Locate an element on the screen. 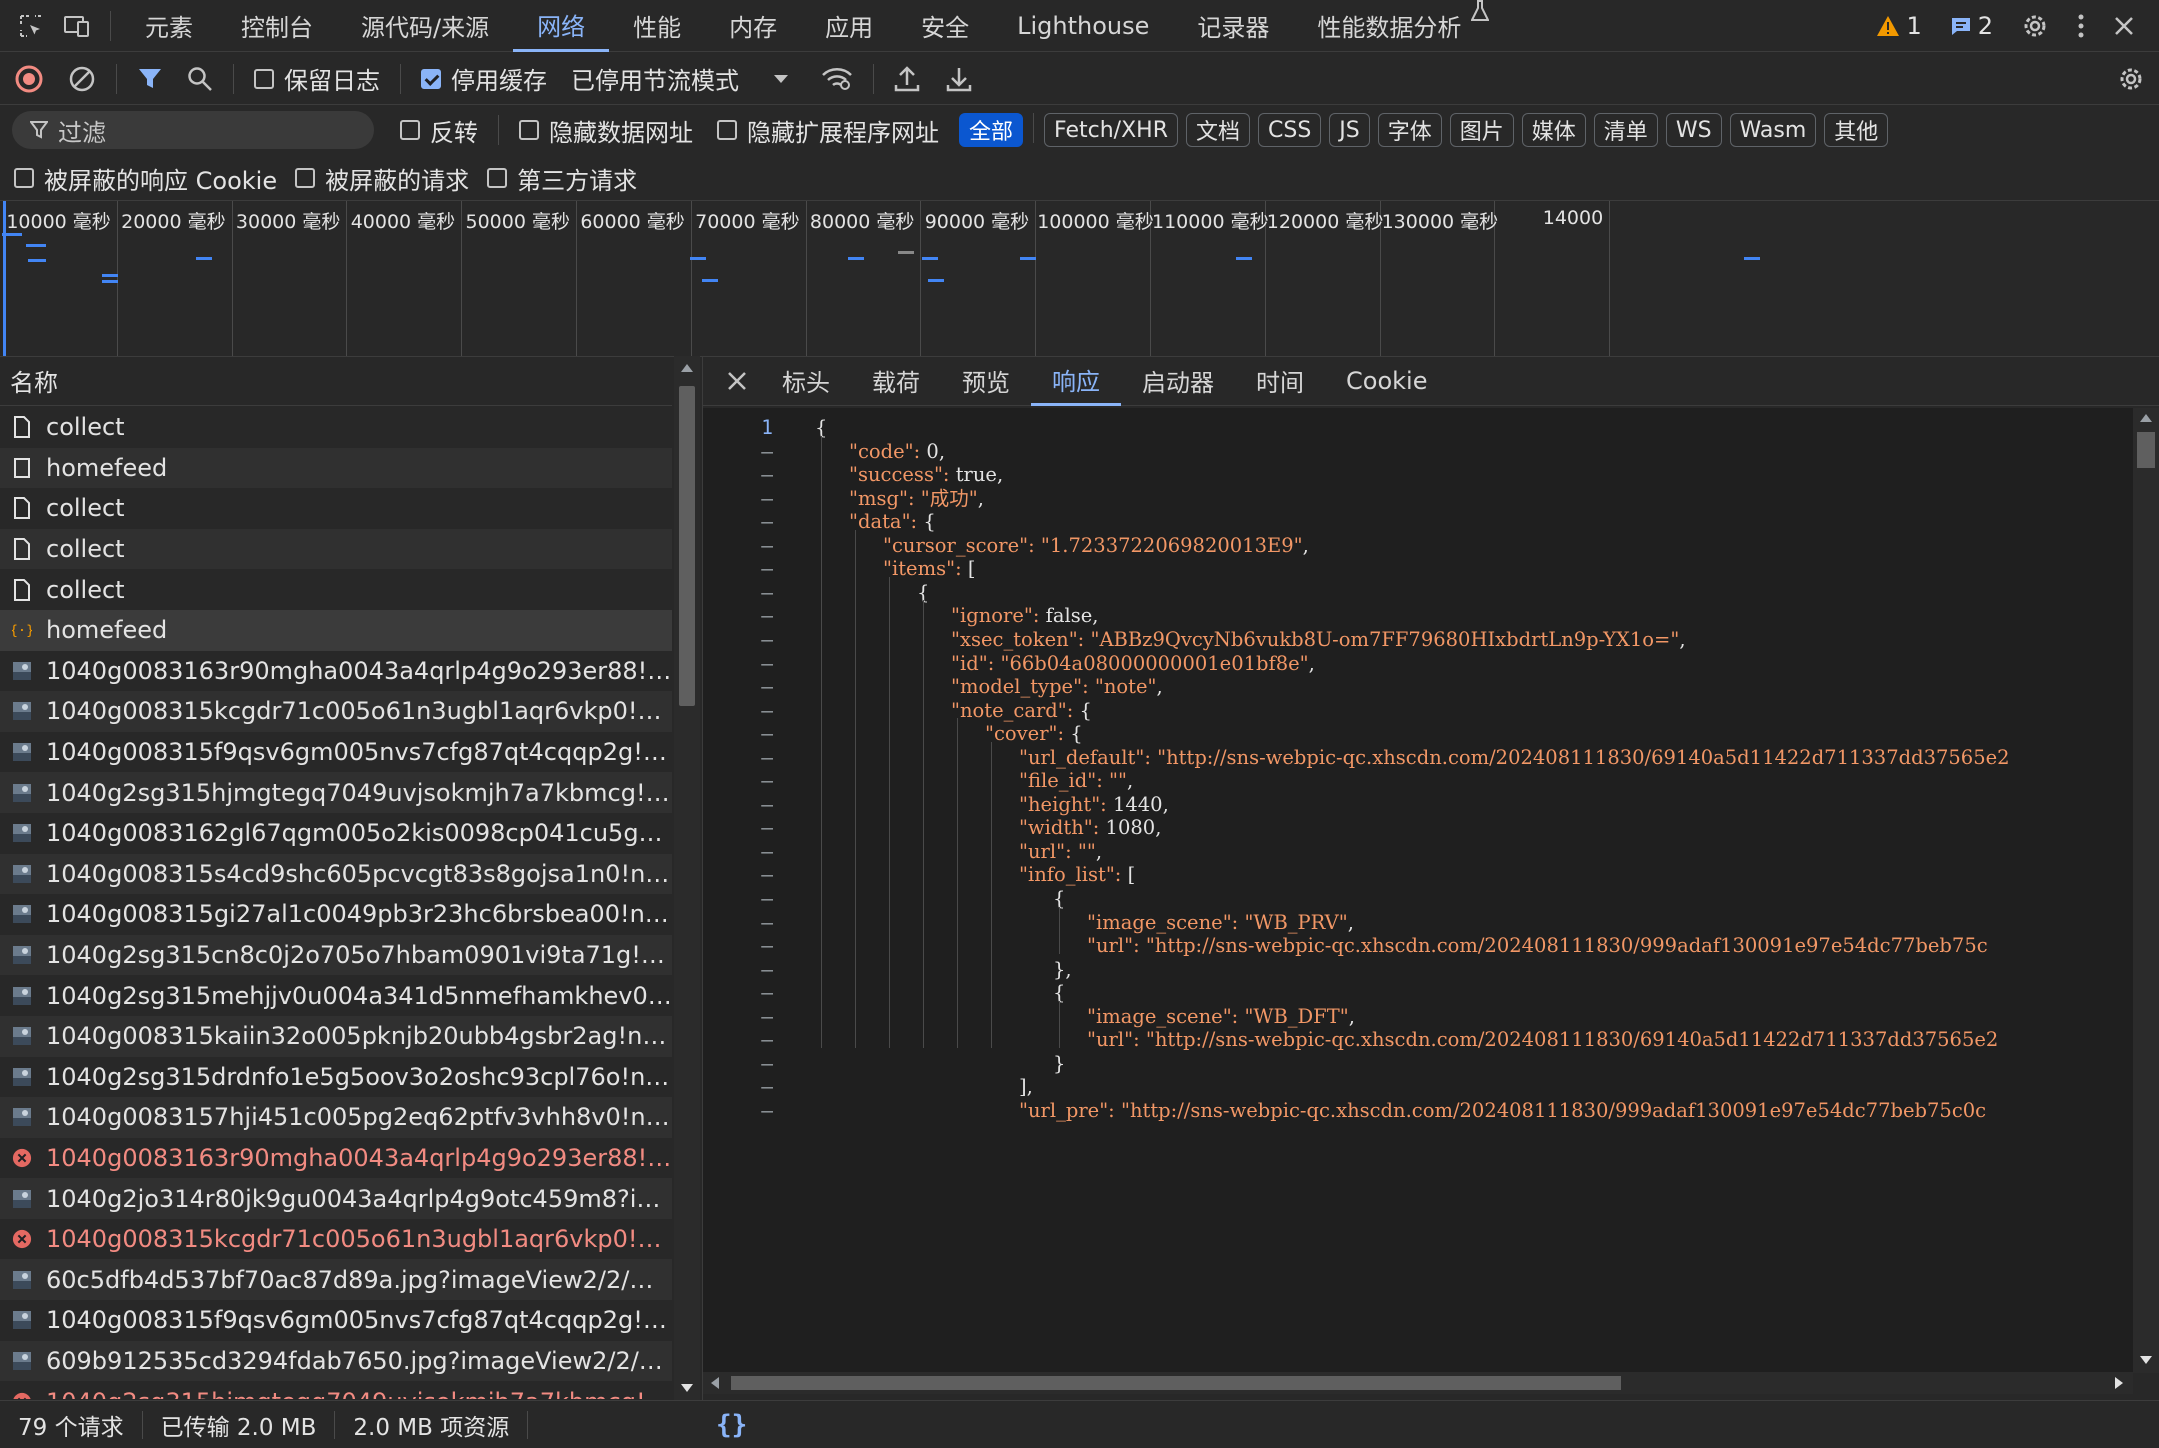  detail-tab: 响应 is located at coordinates (1076, 381).